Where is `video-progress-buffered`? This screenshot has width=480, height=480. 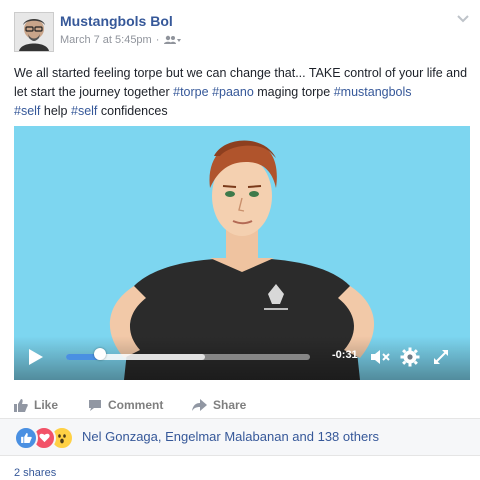 video-progress-buffered is located at coordinates (153, 357).